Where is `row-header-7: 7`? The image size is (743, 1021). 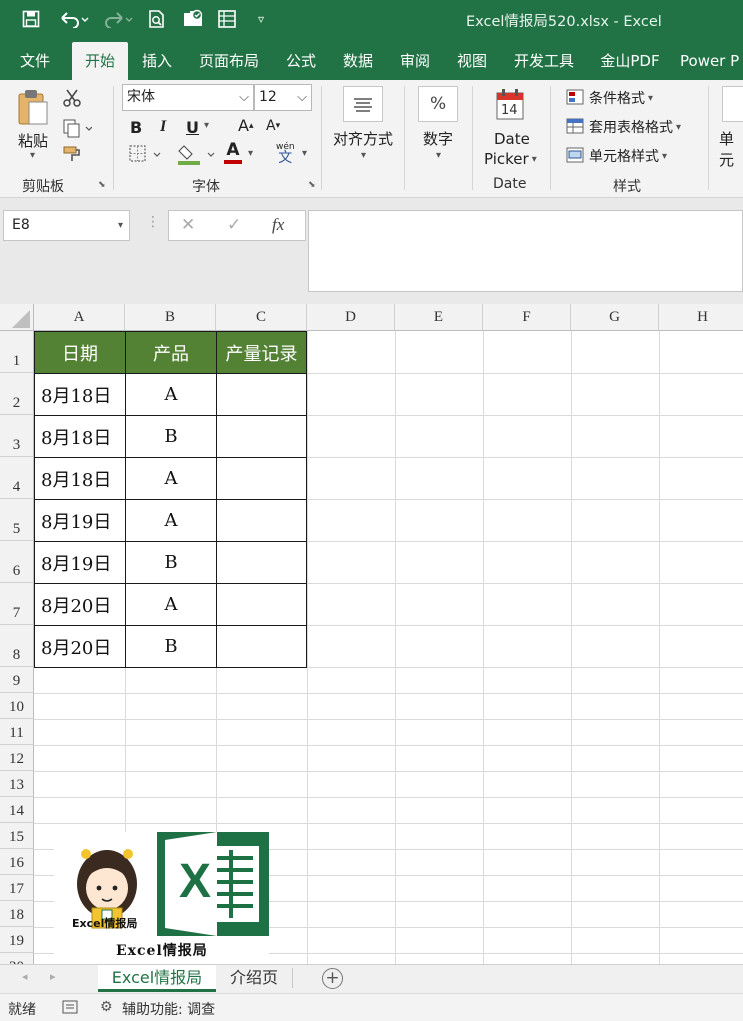 row-header-7: 7 is located at coordinates (17, 604).